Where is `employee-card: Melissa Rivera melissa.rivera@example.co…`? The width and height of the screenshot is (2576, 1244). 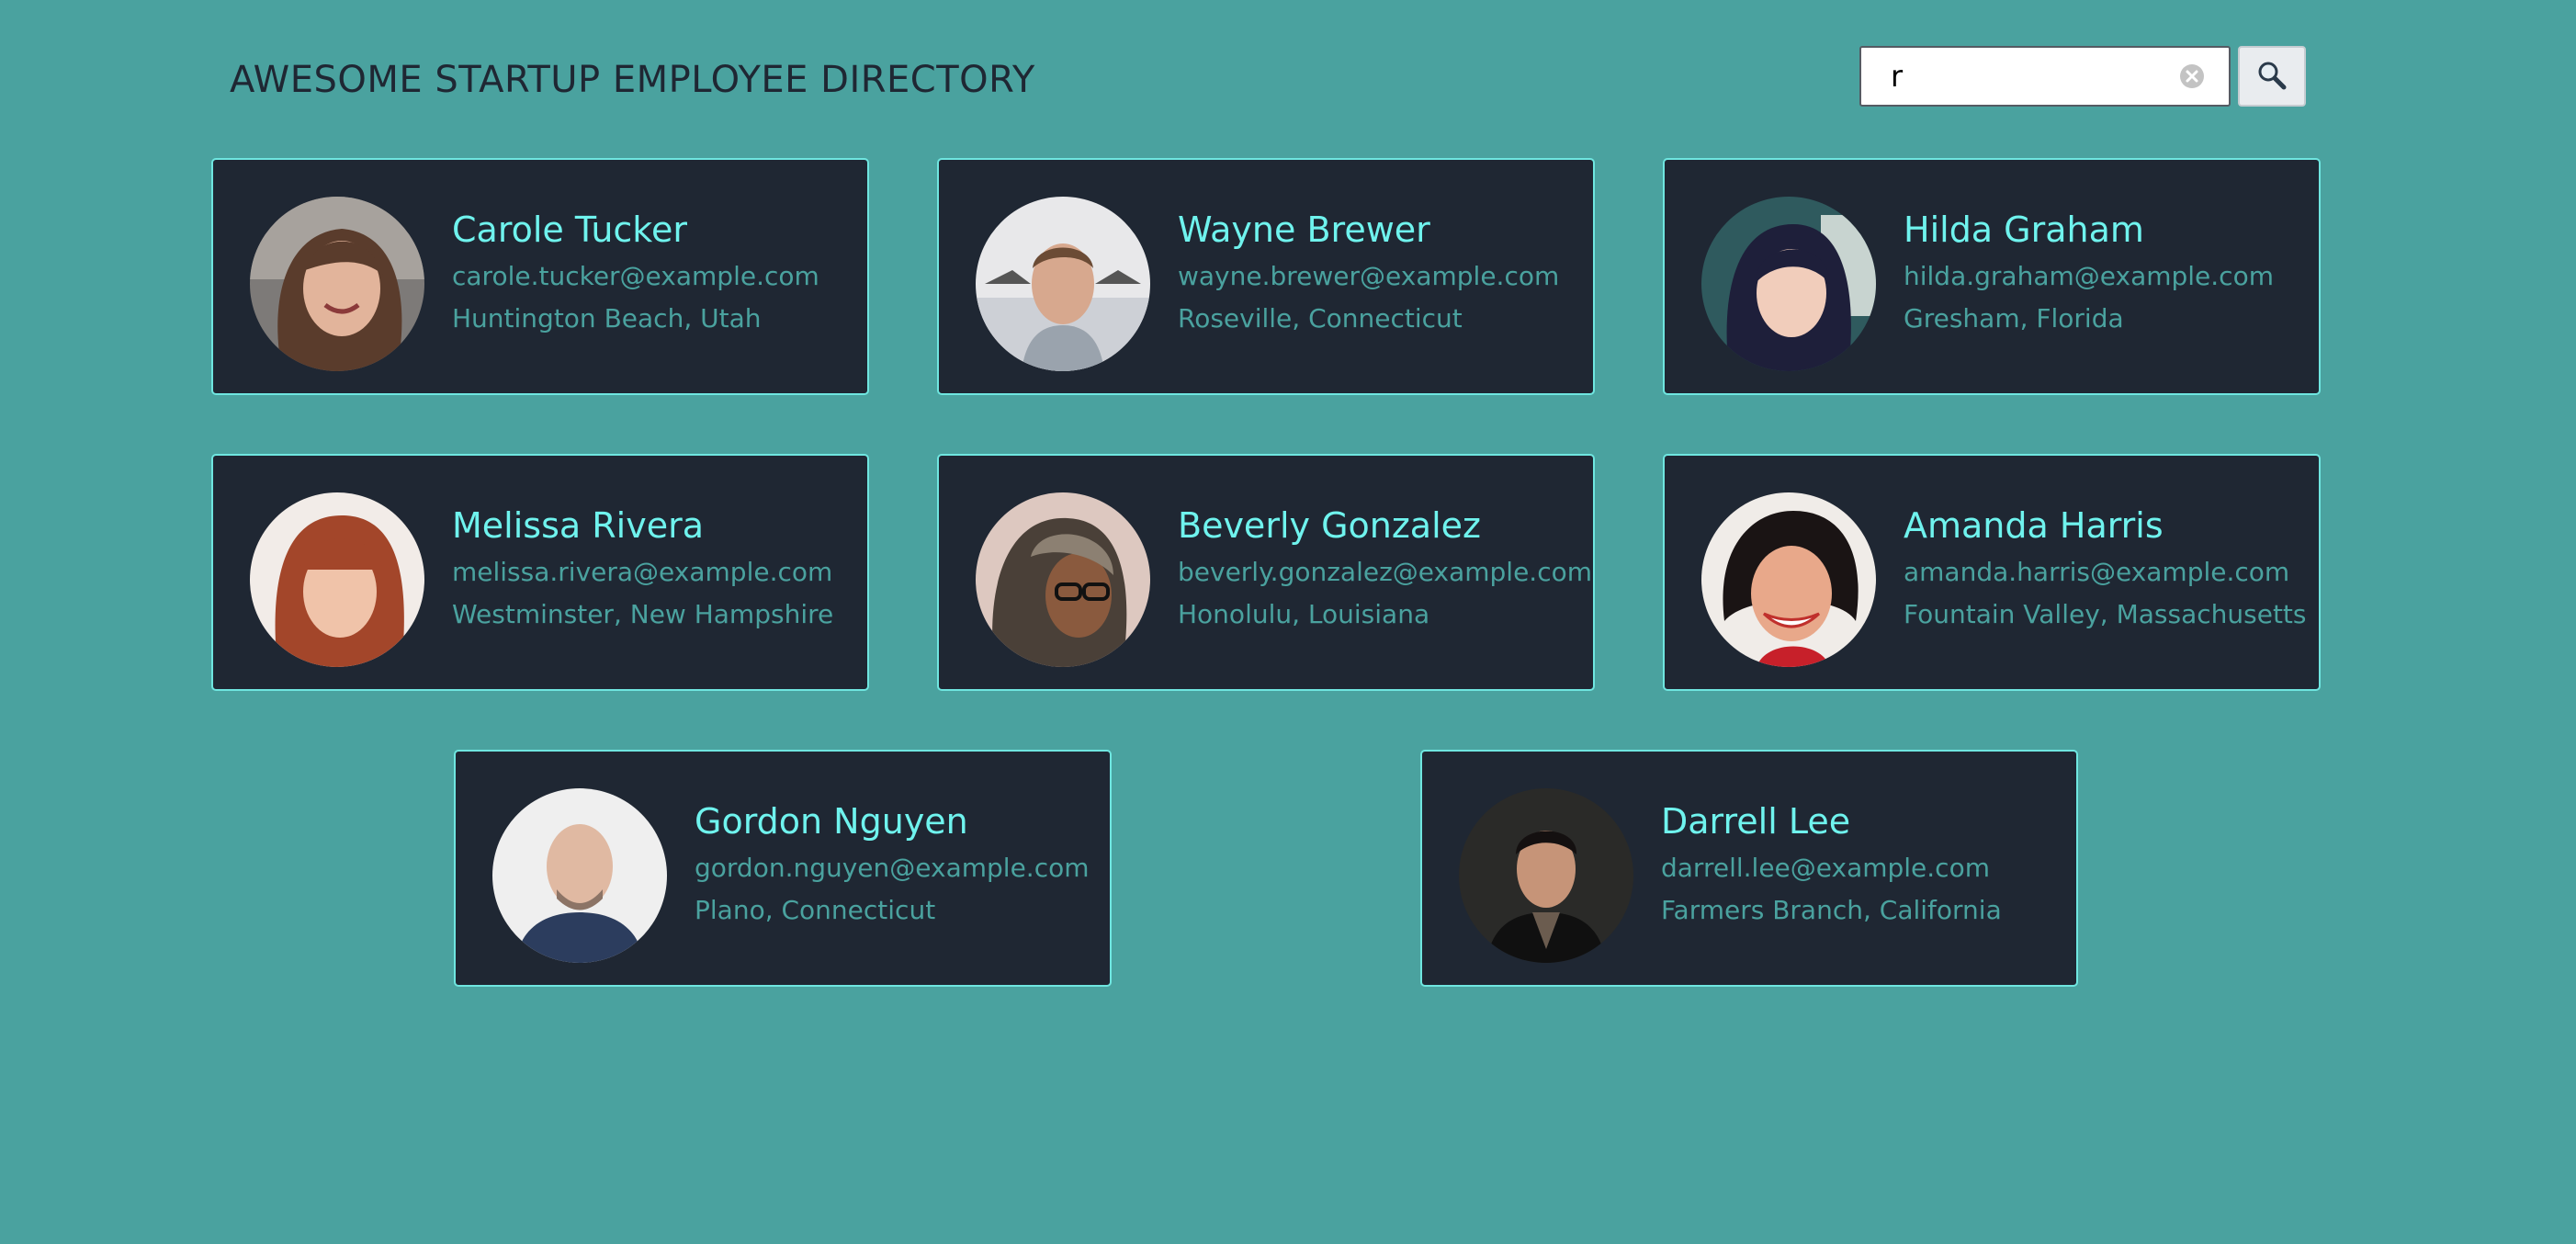 employee-card: Melissa Rivera melissa.rivera@example.co… is located at coordinates (540, 572).